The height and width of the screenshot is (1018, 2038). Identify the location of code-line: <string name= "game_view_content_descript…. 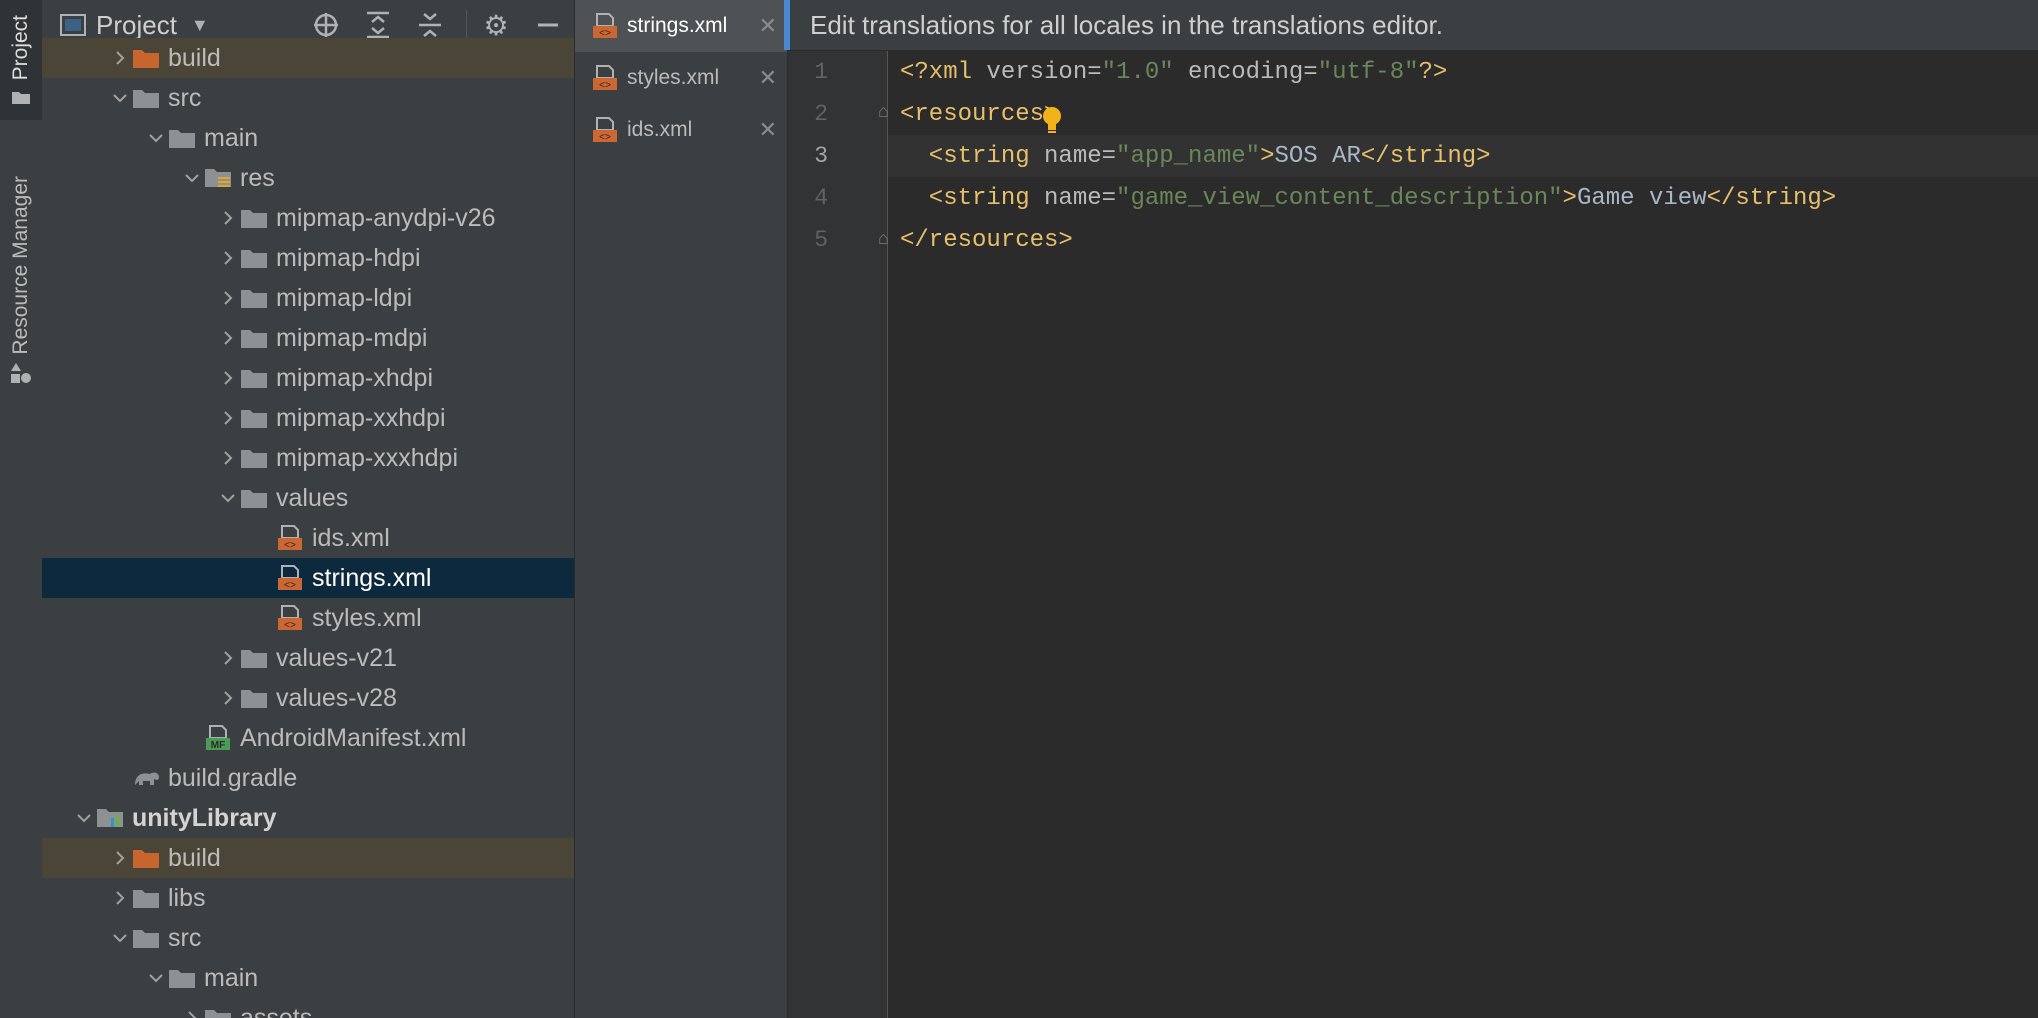
(1368, 198).